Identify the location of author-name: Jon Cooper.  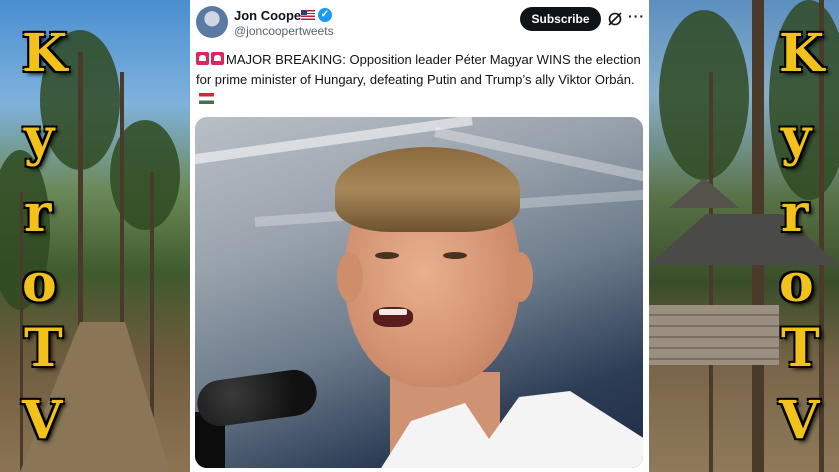
(270, 15).